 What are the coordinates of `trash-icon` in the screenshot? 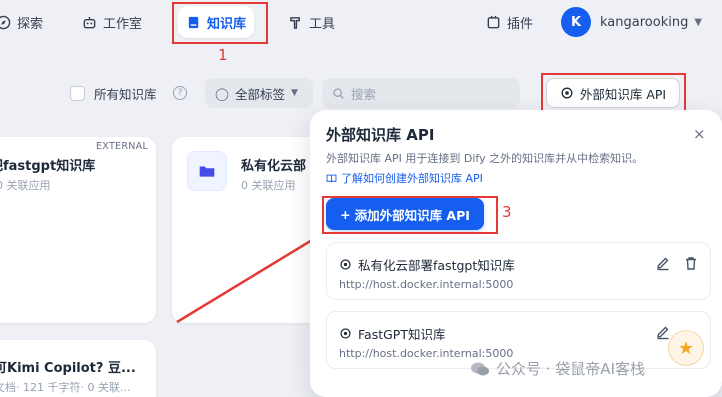 It's located at (691, 263).